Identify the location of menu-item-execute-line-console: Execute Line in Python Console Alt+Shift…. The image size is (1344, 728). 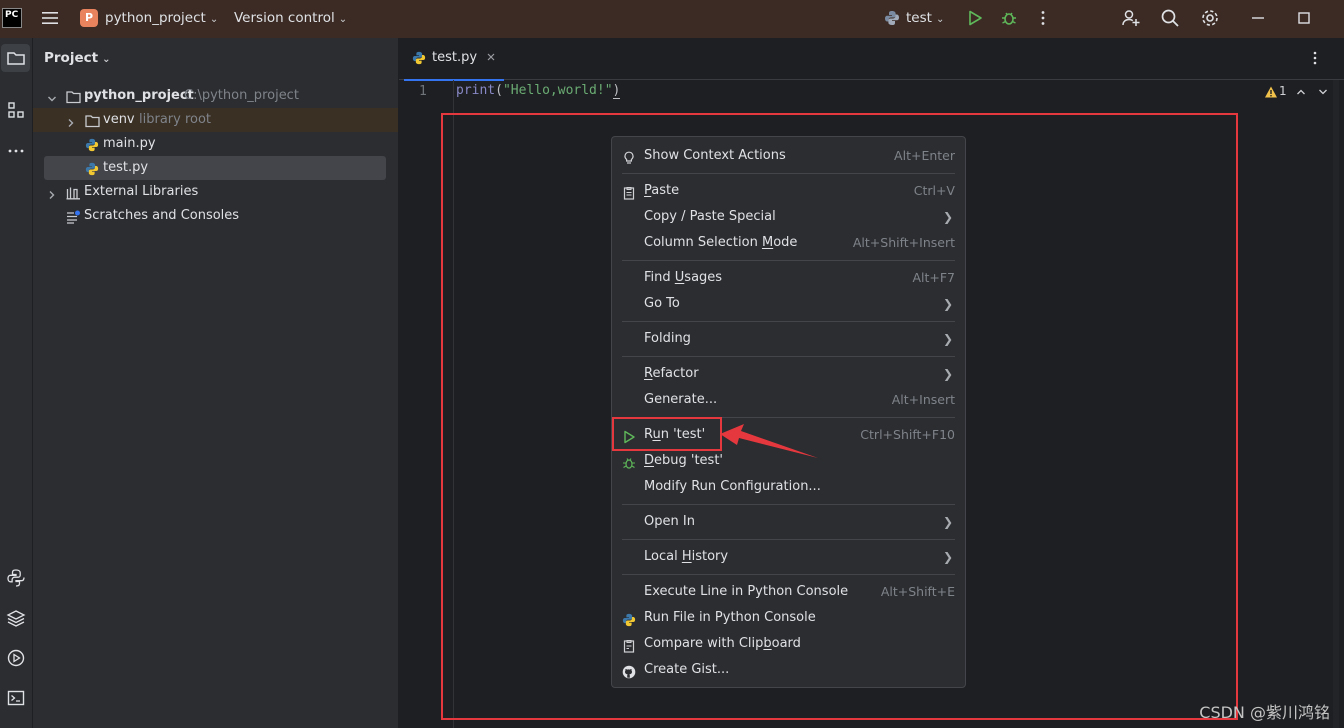
(788, 592).